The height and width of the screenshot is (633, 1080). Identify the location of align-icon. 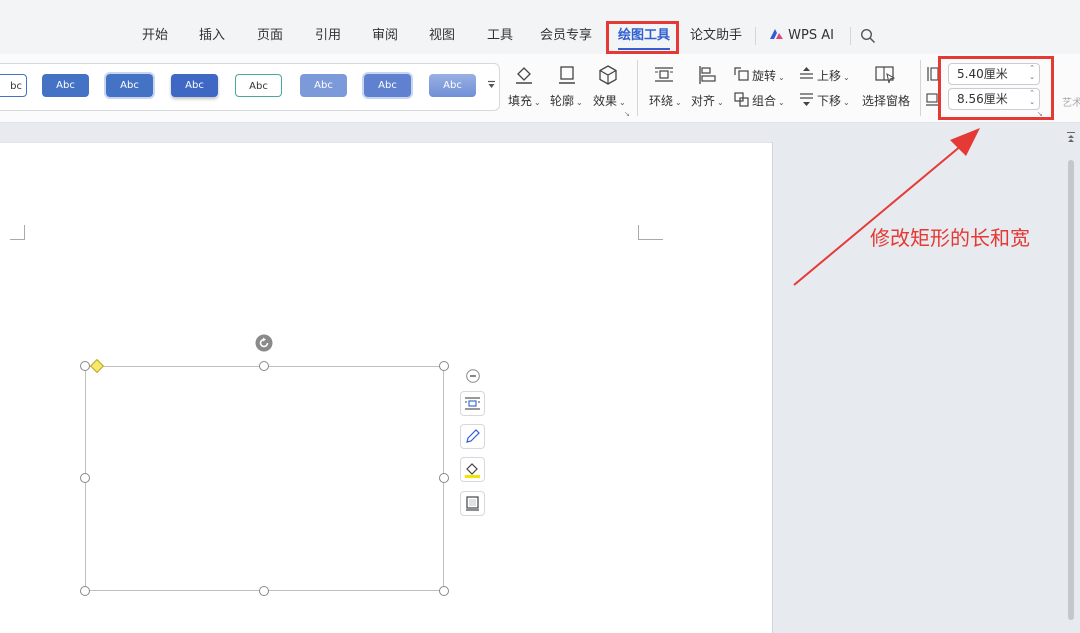
(707, 75).